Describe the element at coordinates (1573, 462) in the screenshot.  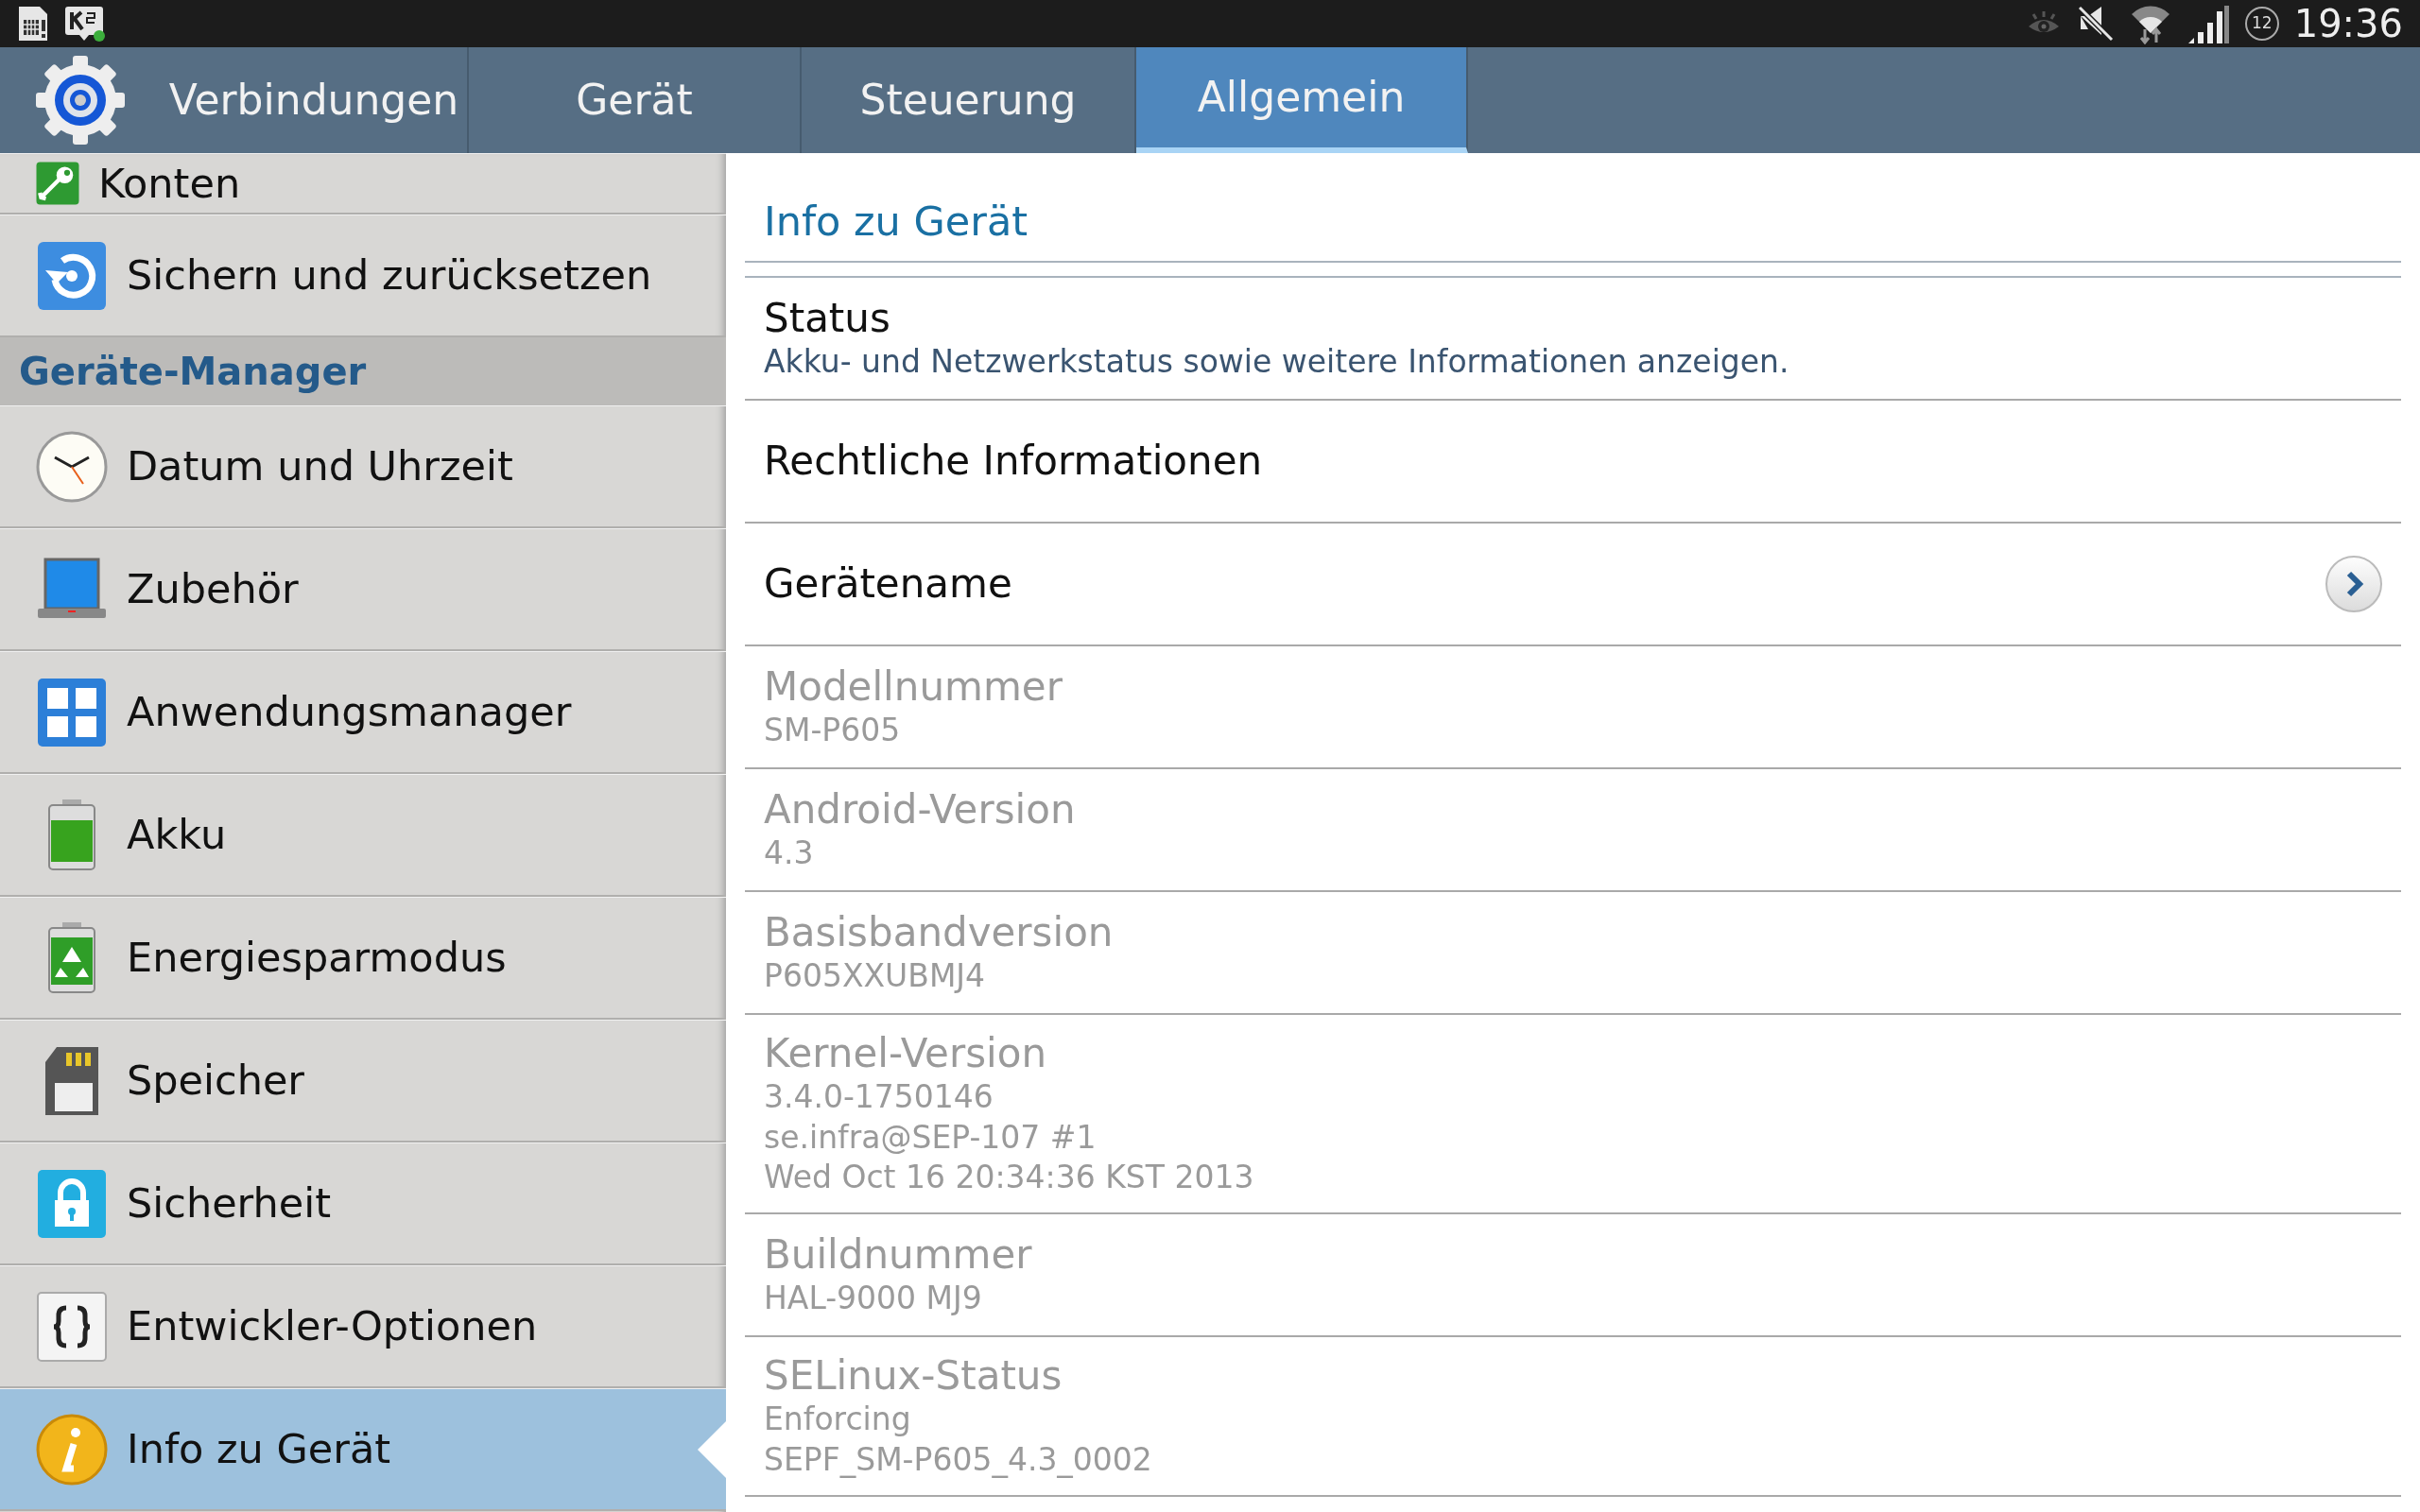
I see `settings-row: Rechtliche Informationen` at that location.